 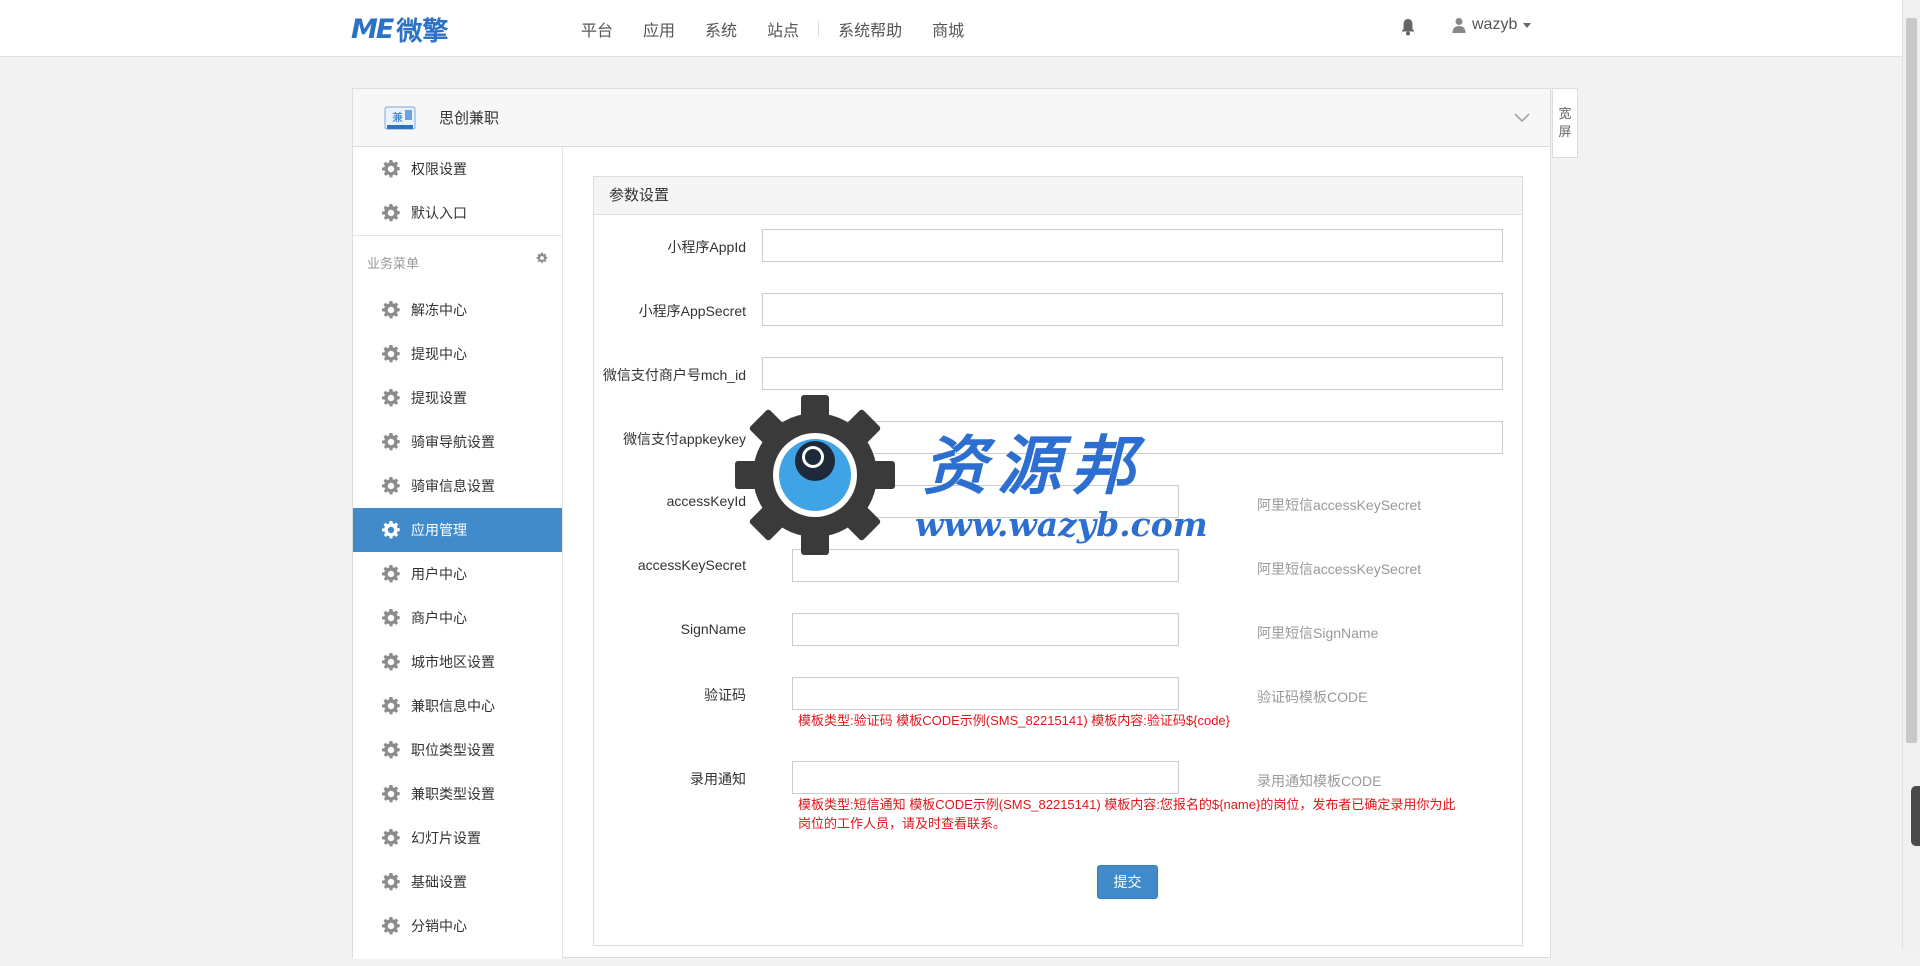 What do you see at coordinates (985, 629) in the screenshot?
I see `signname-input` at bounding box center [985, 629].